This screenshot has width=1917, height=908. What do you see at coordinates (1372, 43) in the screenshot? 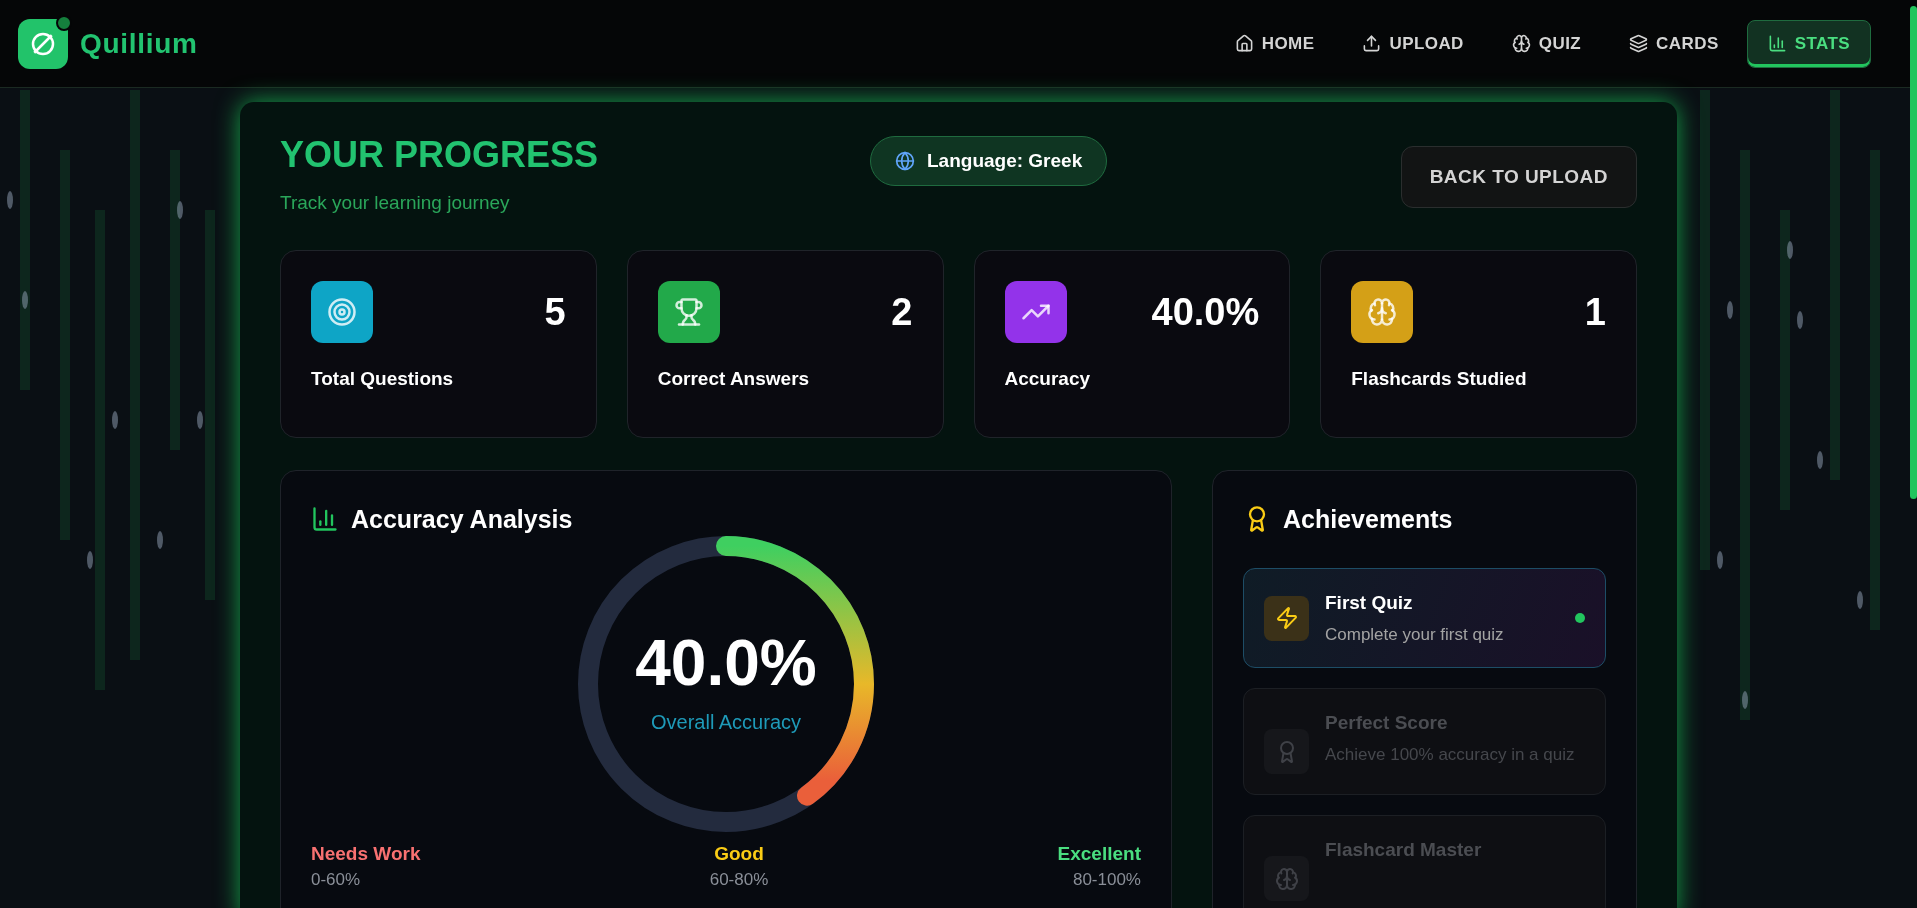
I see `upload-icon` at bounding box center [1372, 43].